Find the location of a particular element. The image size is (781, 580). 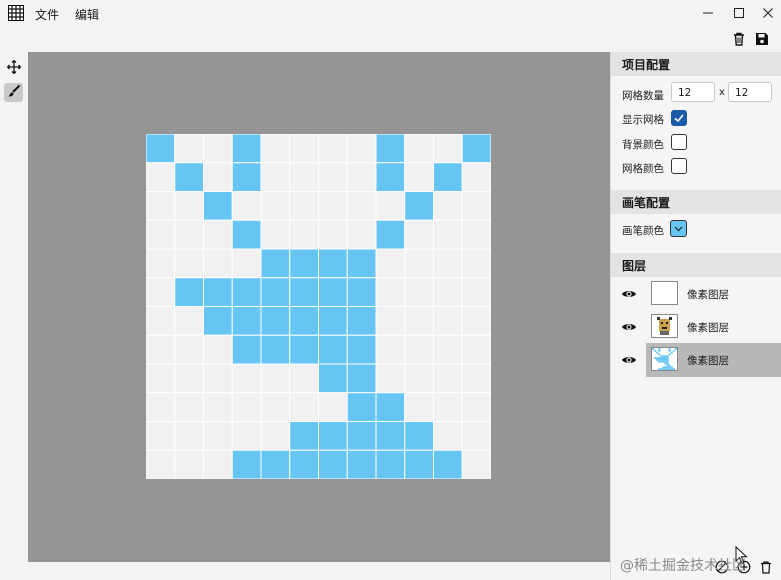

layer-item-selected: 像素图层 is located at coordinates (696, 360).